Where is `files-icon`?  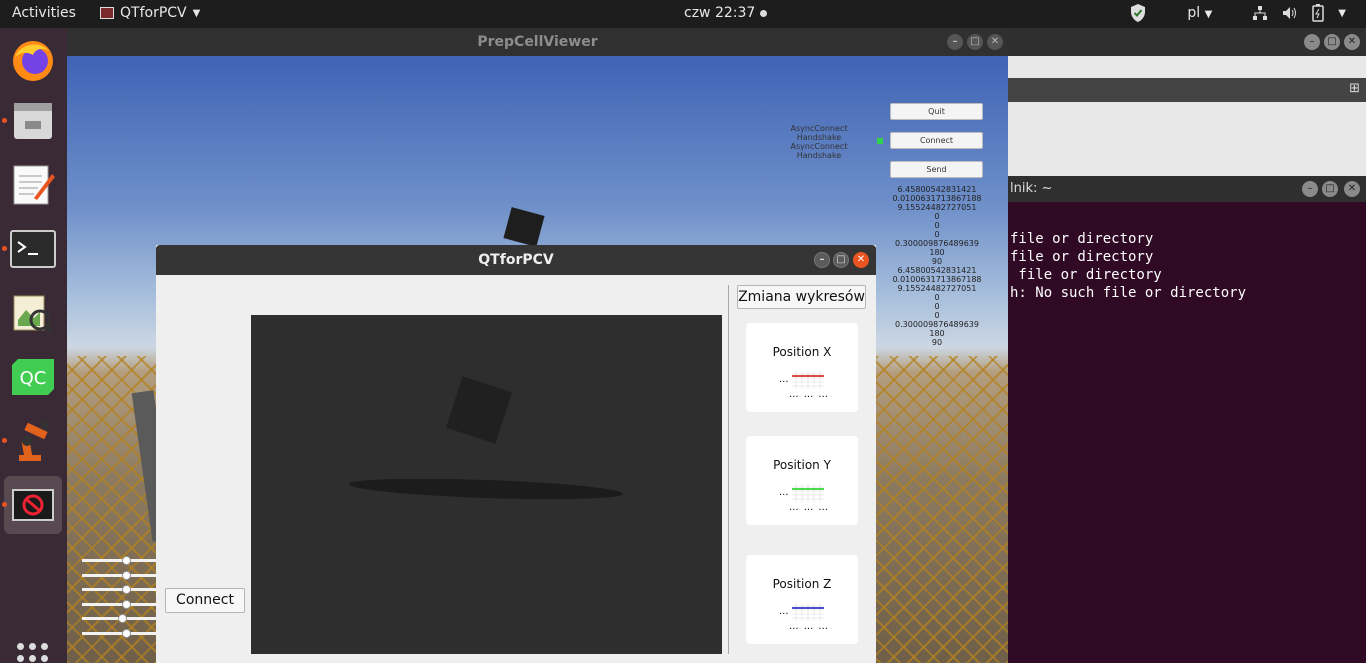 files-icon is located at coordinates (33, 121).